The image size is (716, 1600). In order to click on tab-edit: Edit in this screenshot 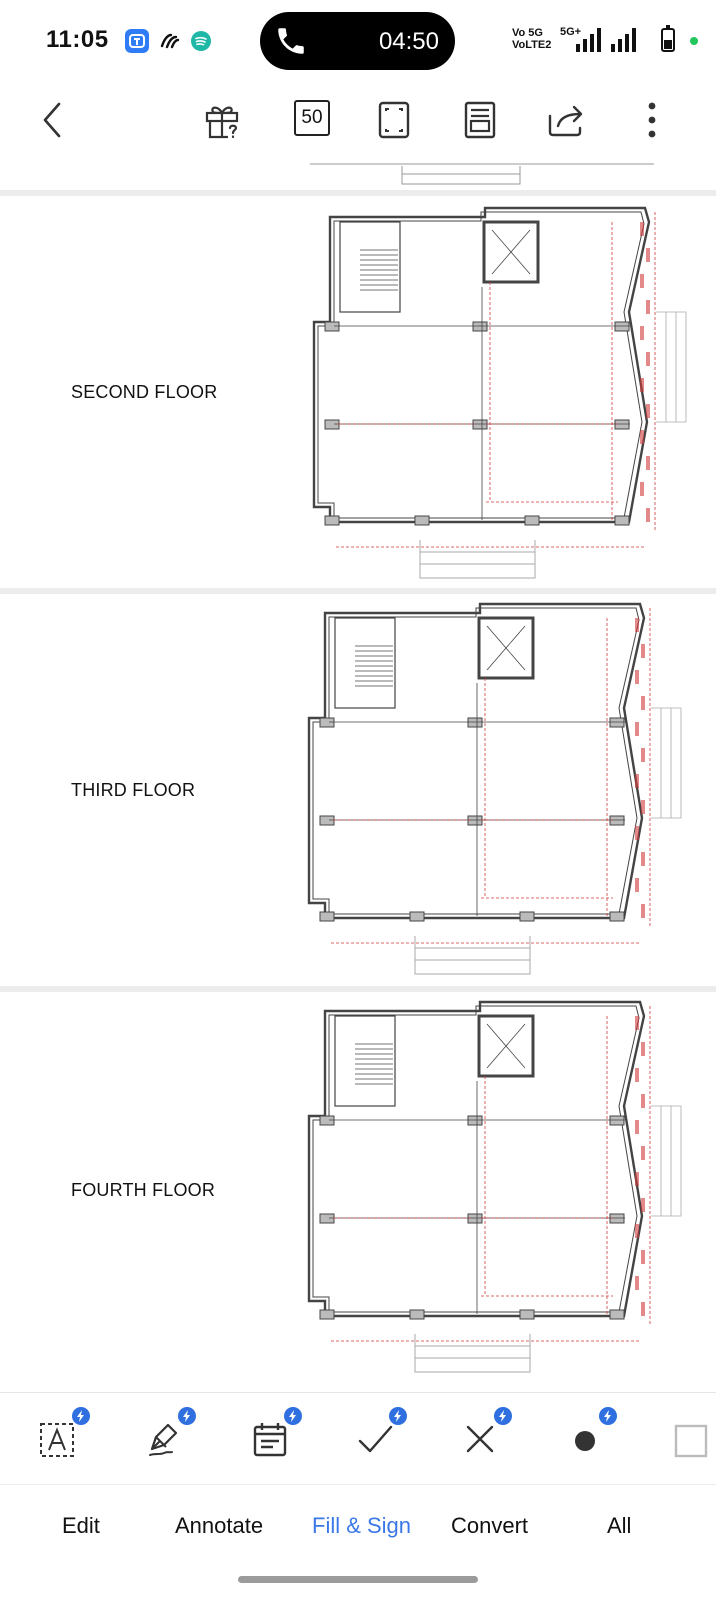, I will do `click(81, 1526)`.